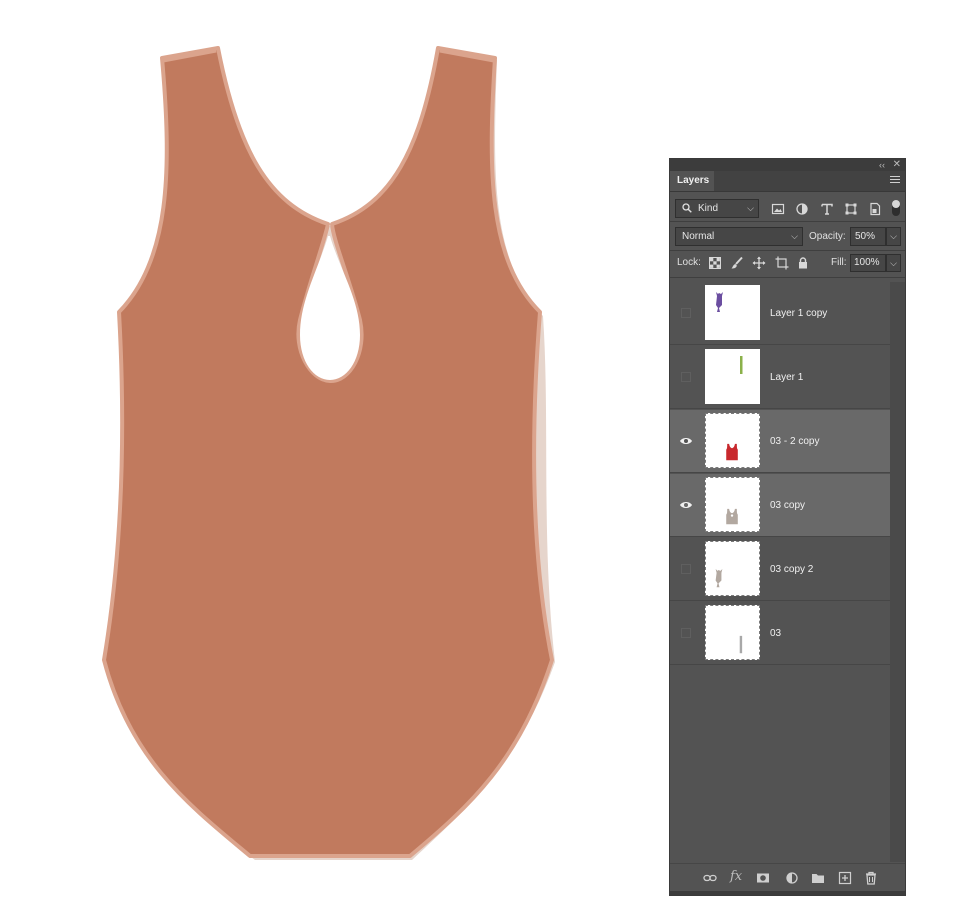 The width and height of the screenshot is (957, 916). Describe the element at coordinates (776, 633) in the screenshot. I see `layer-name: 03` at that location.